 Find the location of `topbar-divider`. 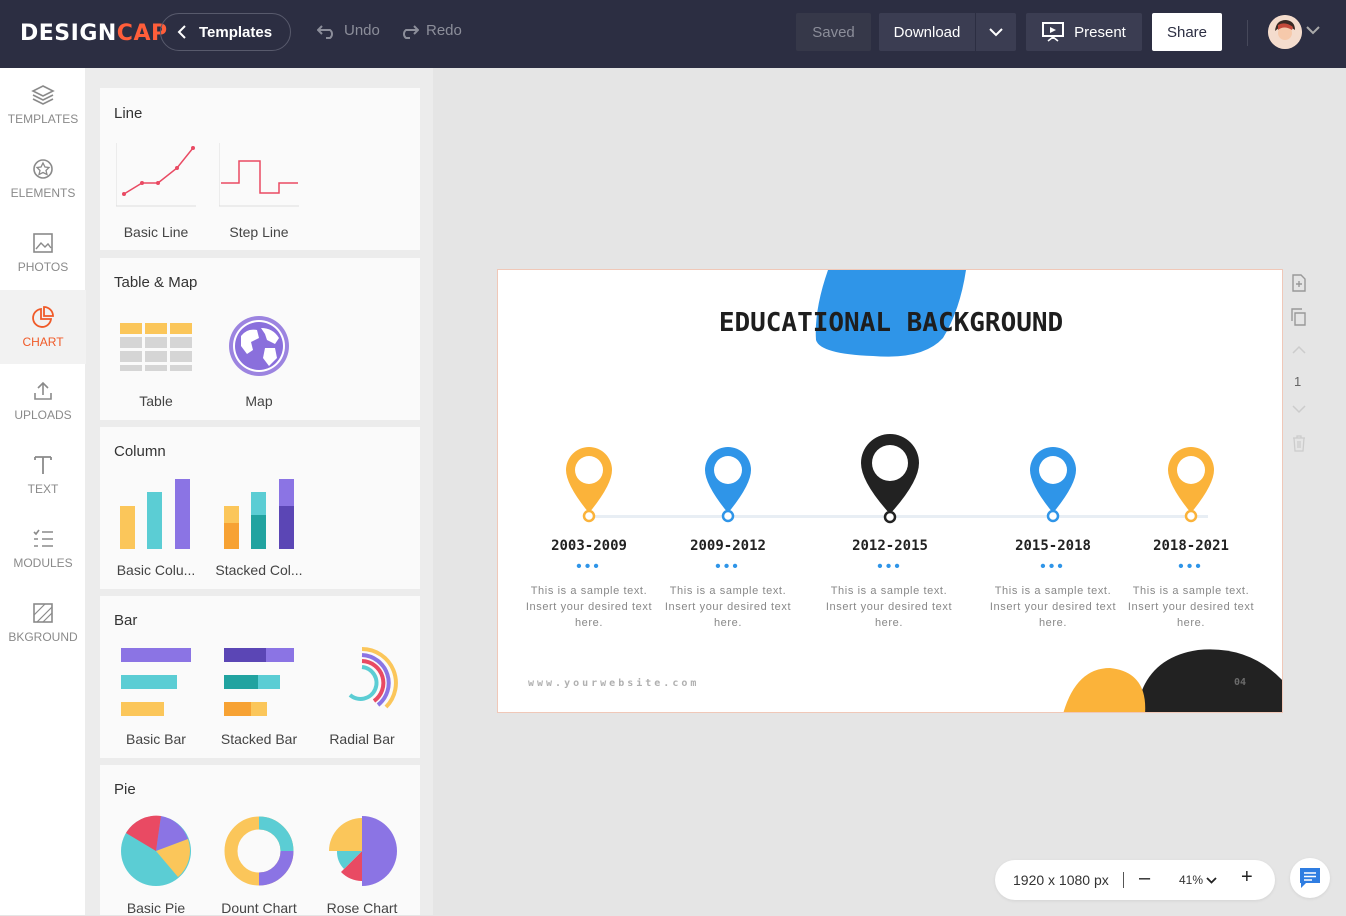

topbar-divider is located at coordinates (1247, 33).